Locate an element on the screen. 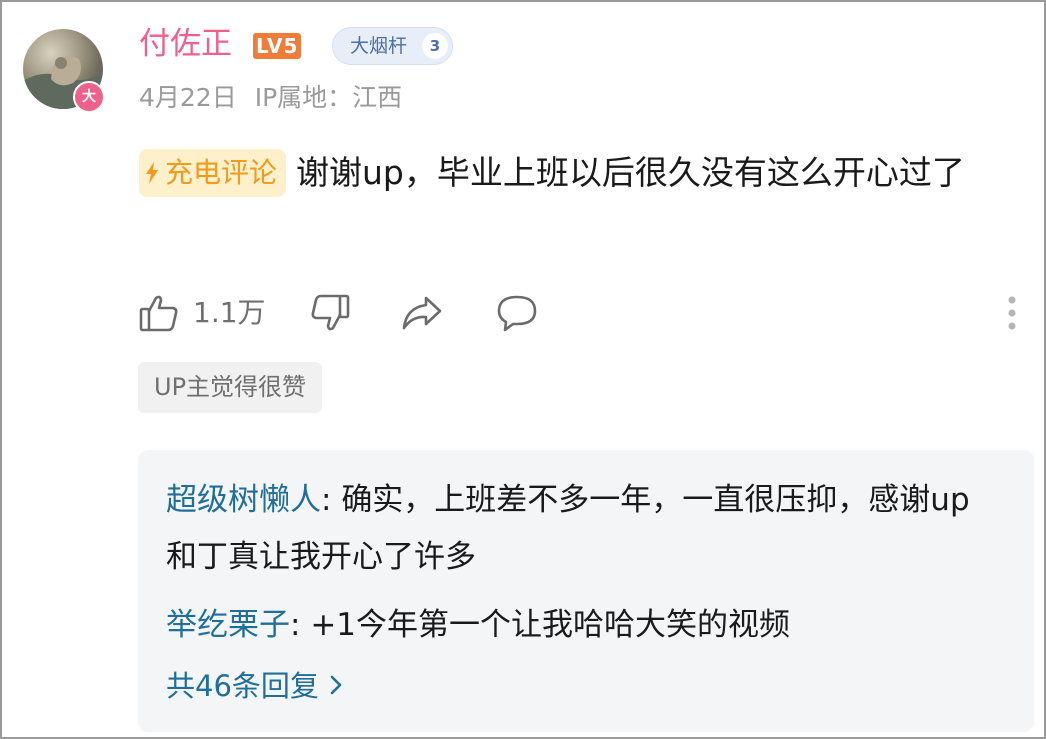 The image size is (1046, 739). reply-item: 举纥栗子: +1今年第一个让我哈哈大笑的视频 is located at coordinates (581, 625).